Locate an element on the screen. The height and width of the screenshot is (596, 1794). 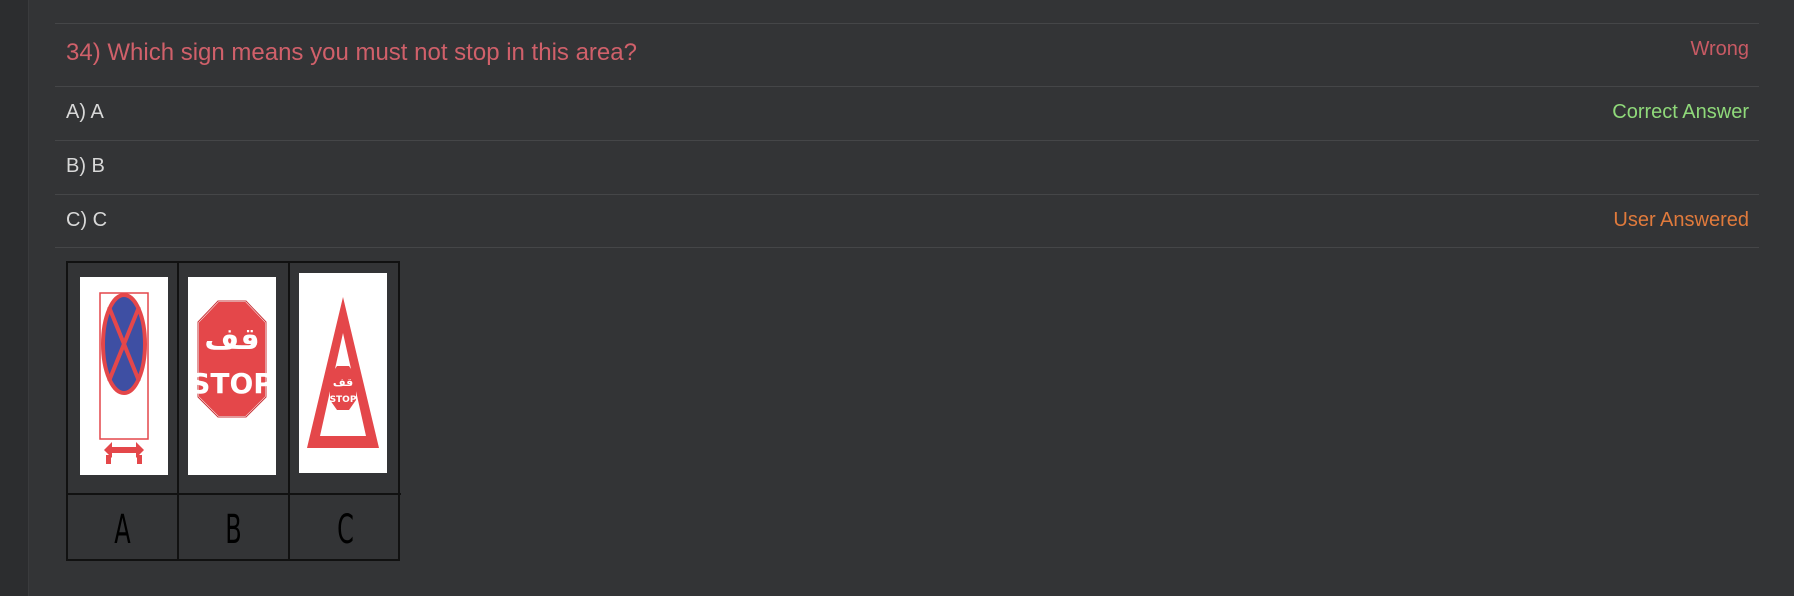
stop-sign-icon: قف STOP is located at coordinates (232, 359).